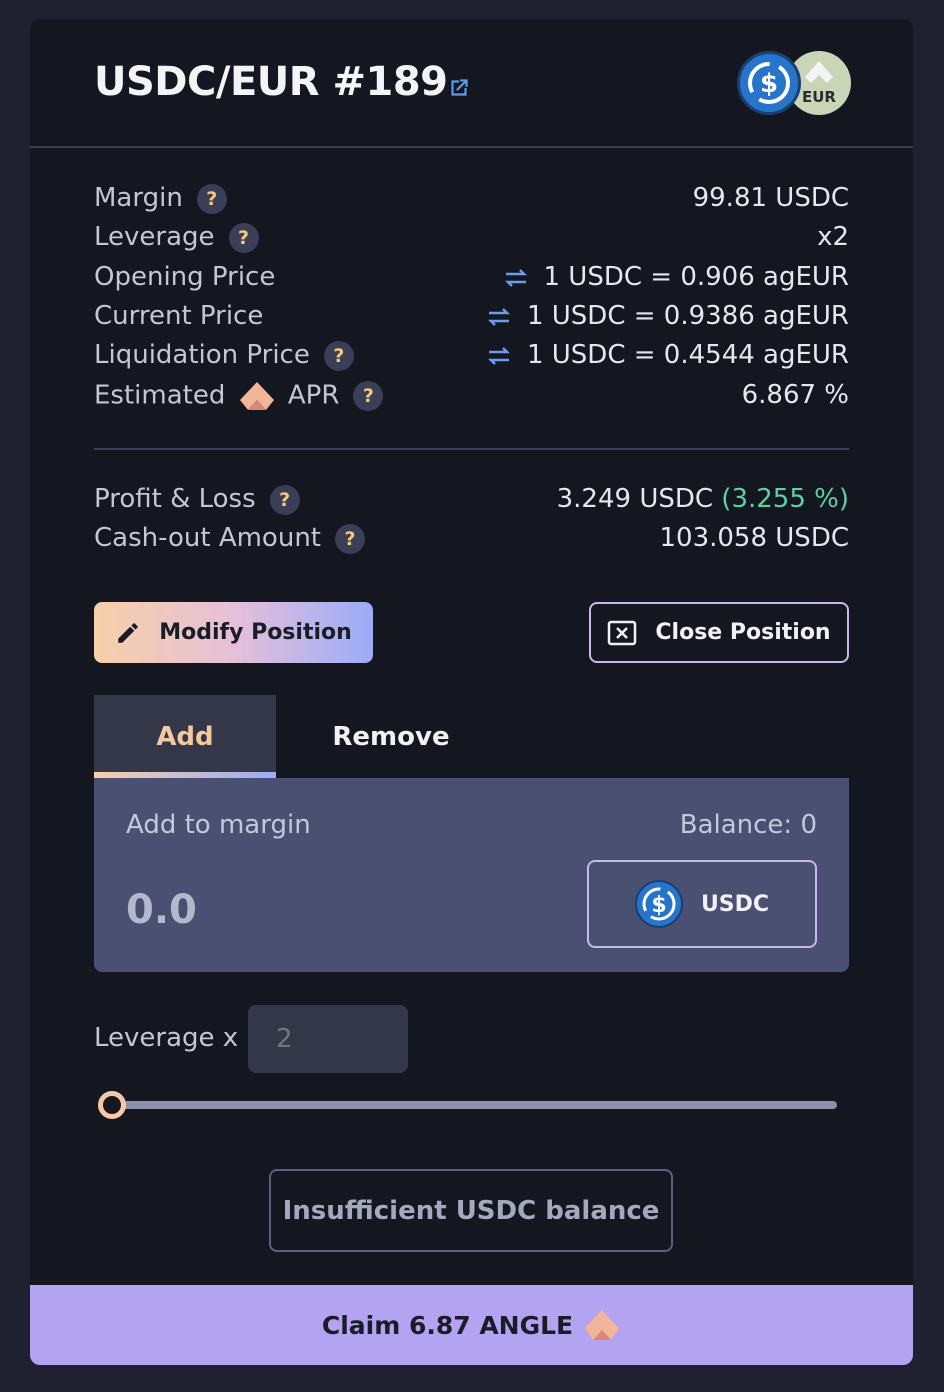 This screenshot has height=1392, width=944. What do you see at coordinates (471, 200) in the screenshot?
I see `margin-row: Margin? 99.81 USDC` at bounding box center [471, 200].